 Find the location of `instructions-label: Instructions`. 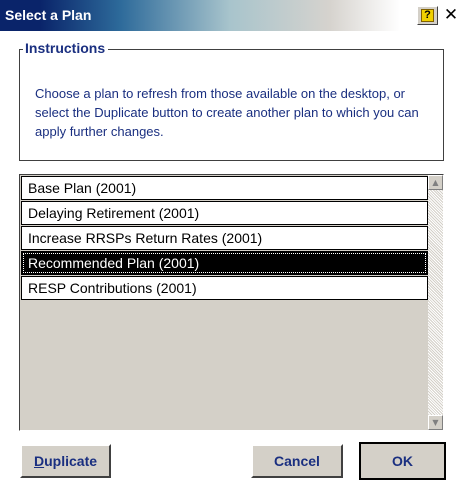

instructions-label: Instructions is located at coordinates (66, 48).